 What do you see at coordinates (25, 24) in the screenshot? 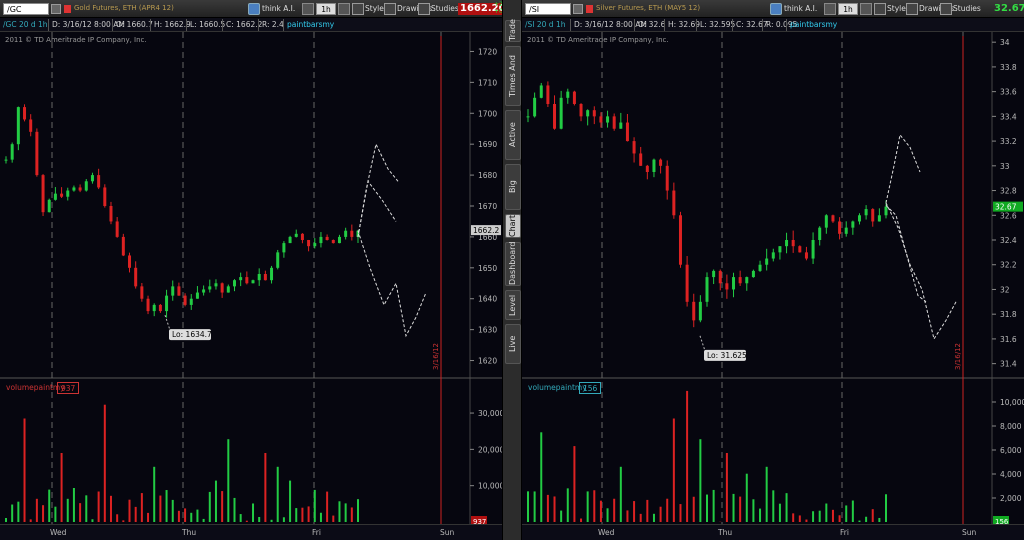
I see `info-symbol: /GC 20 d 1h` at bounding box center [25, 24].